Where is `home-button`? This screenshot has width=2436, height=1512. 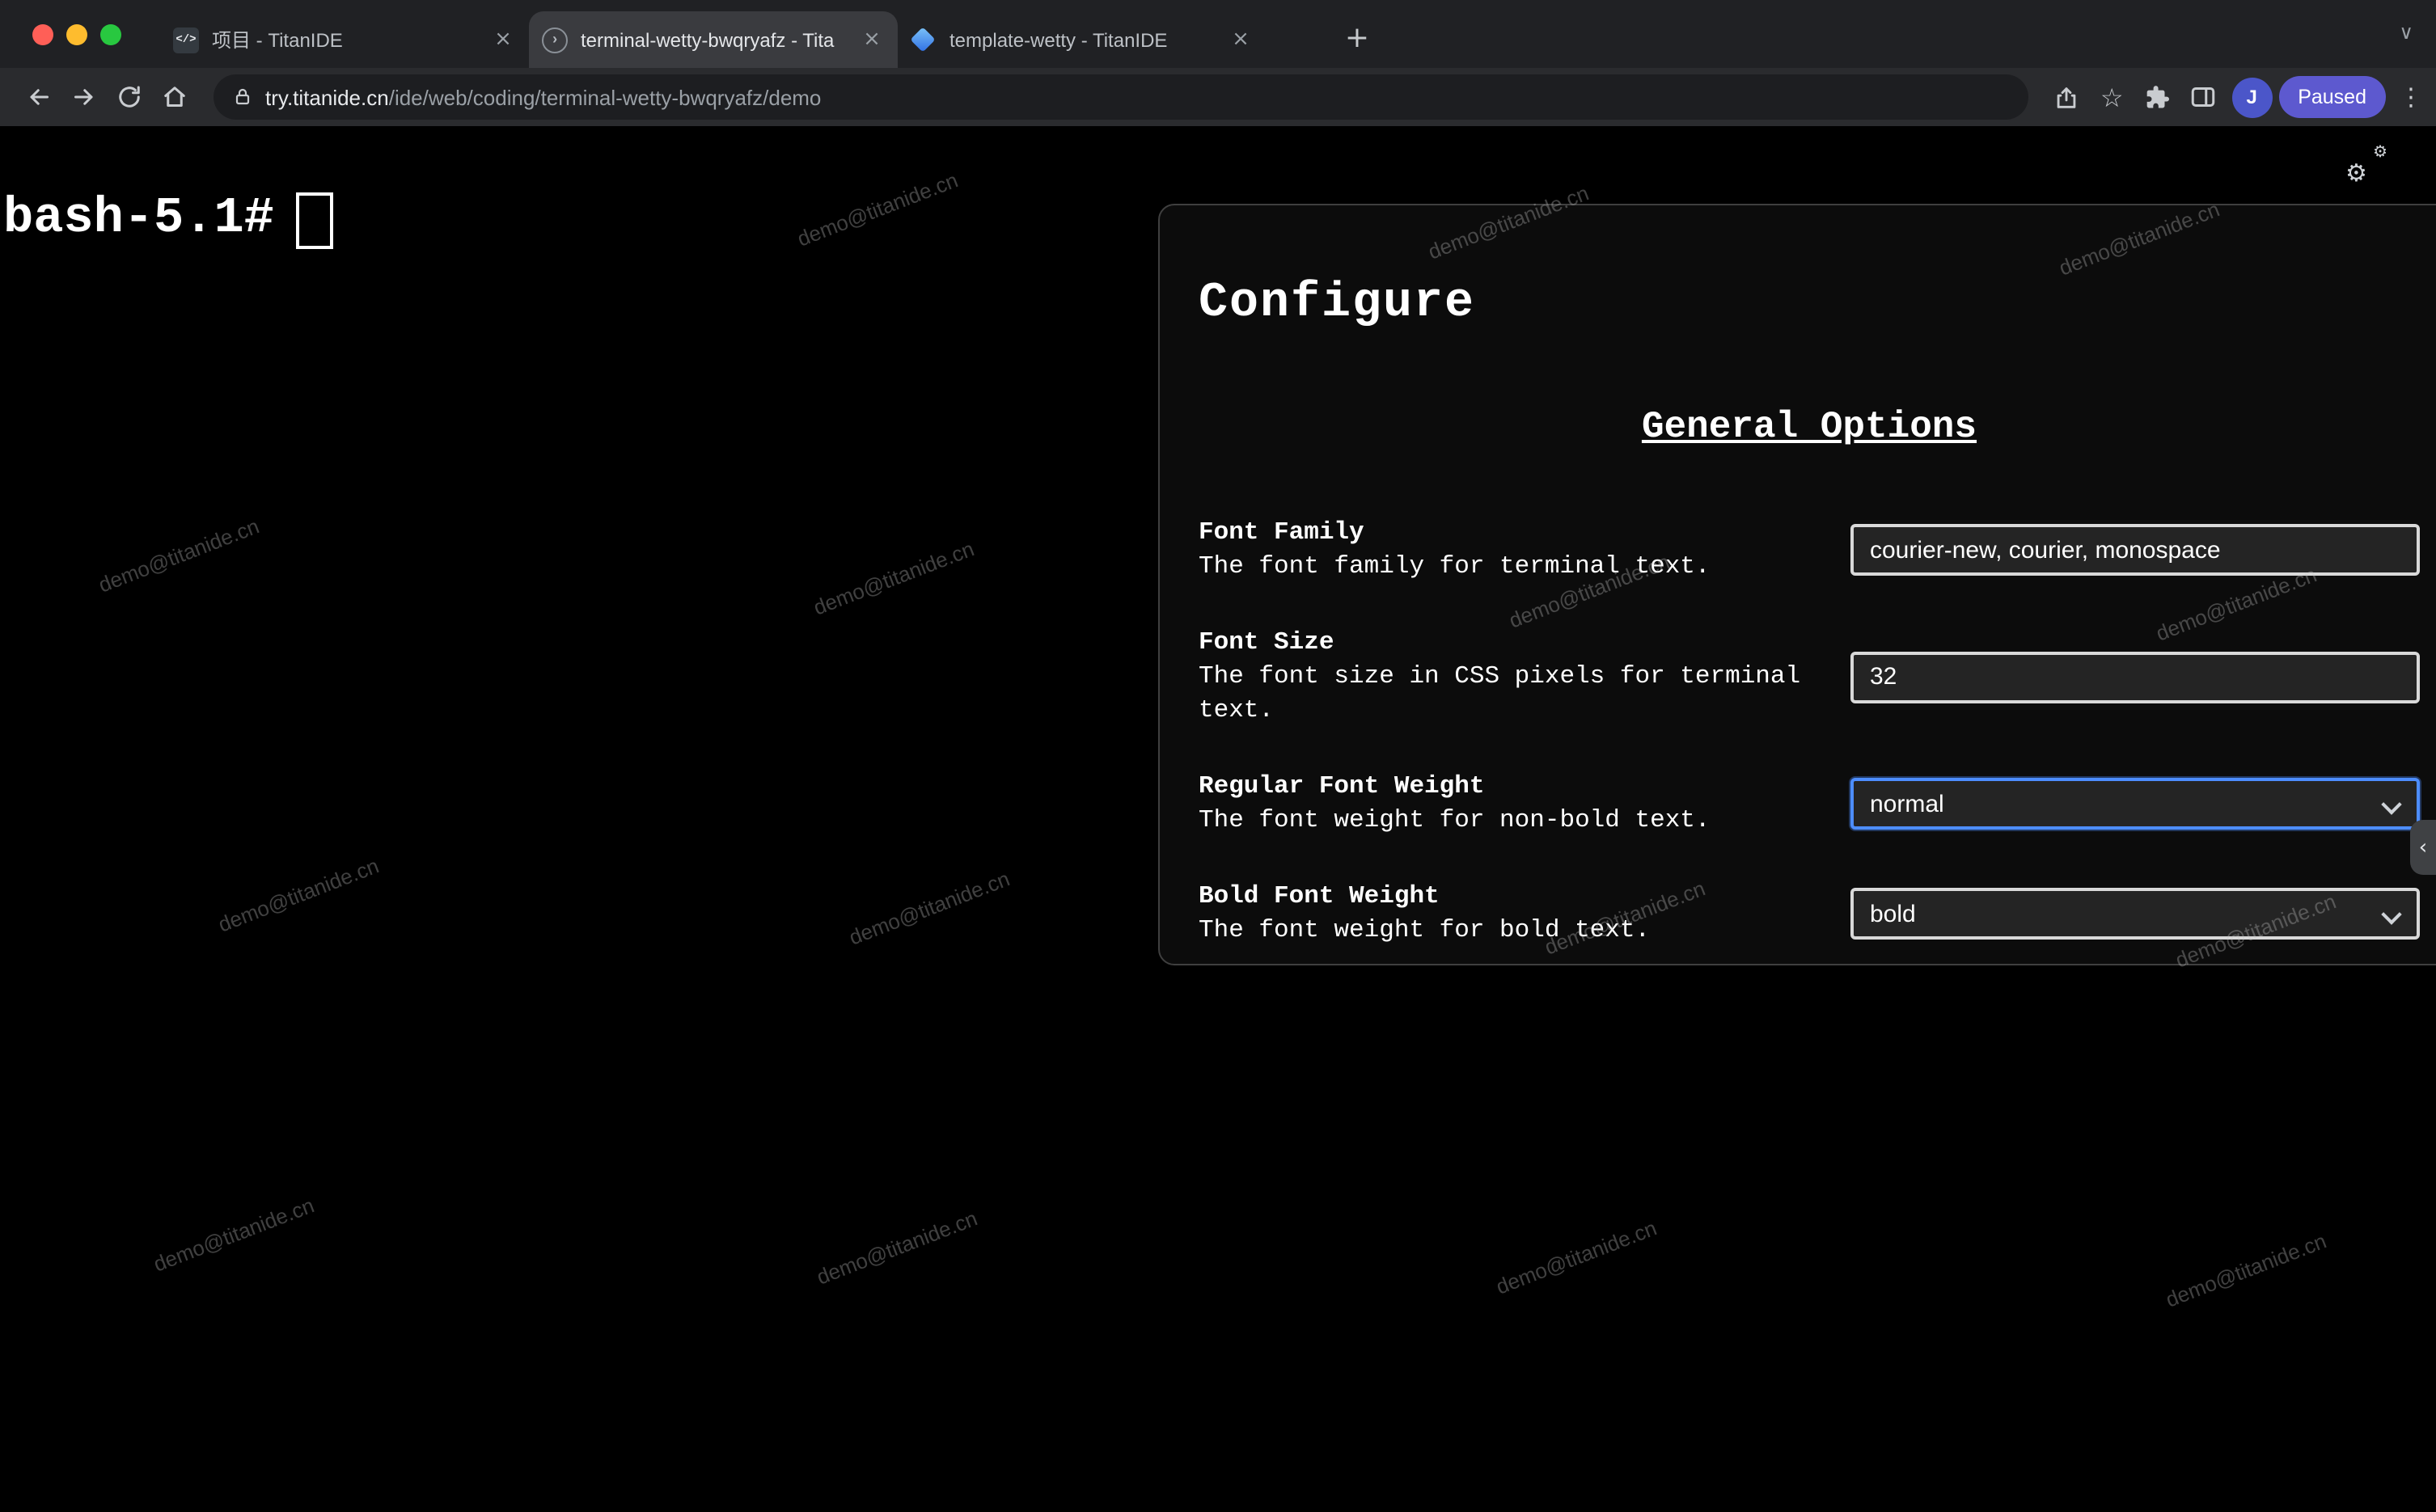 home-button is located at coordinates (174, 97).